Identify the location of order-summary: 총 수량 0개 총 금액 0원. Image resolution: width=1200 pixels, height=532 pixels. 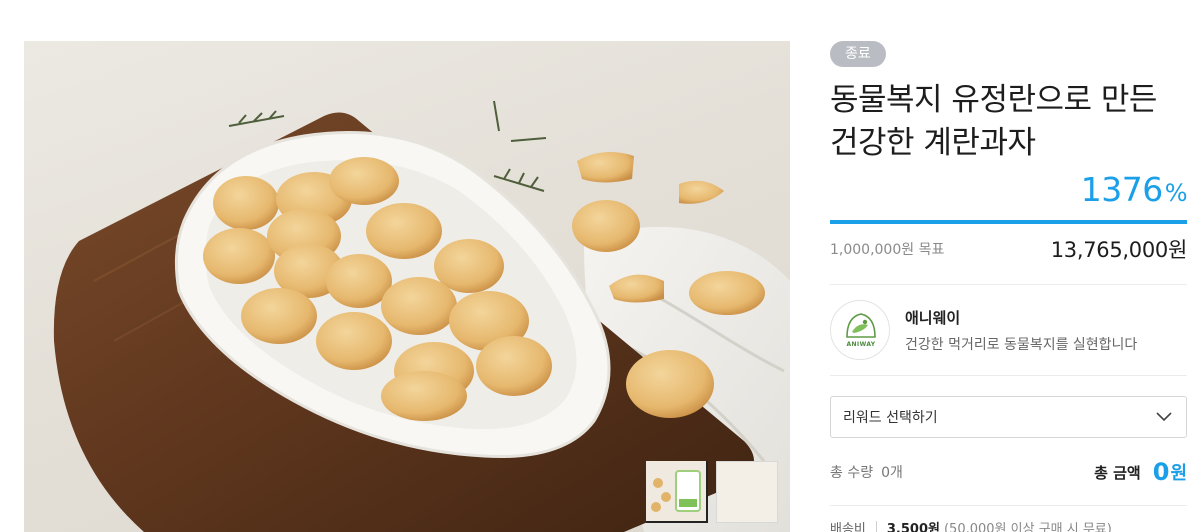
(1008, 472).